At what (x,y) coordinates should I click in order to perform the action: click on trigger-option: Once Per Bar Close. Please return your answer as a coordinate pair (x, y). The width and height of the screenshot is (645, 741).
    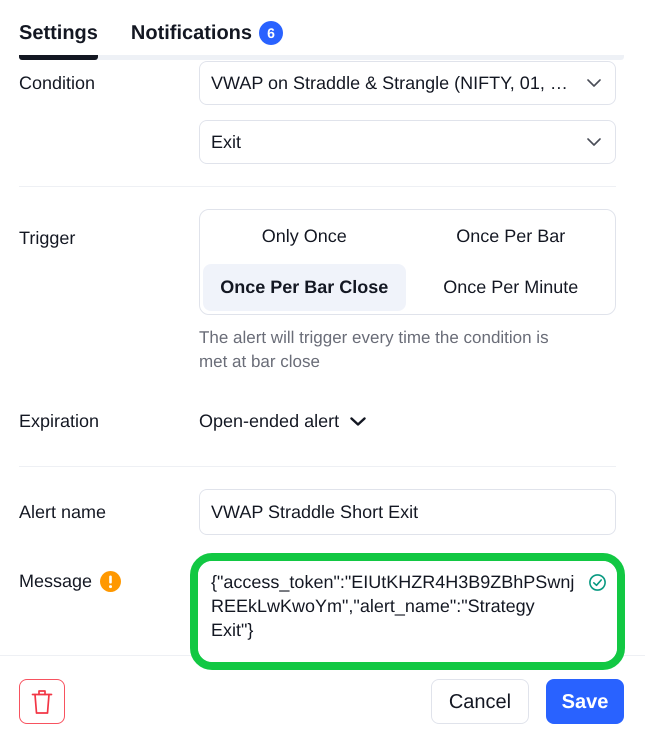
    Looking at the image, I should click on (304, 287).